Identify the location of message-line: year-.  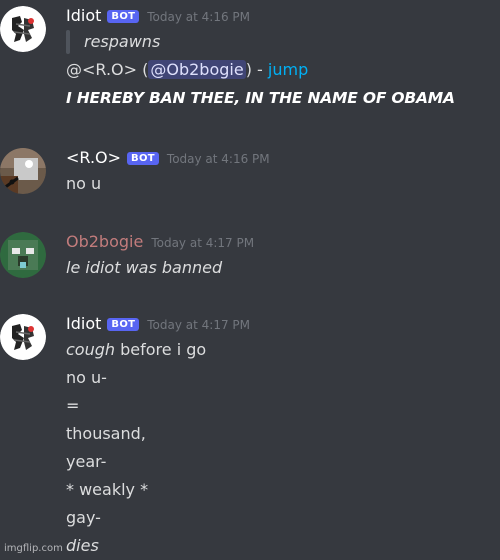
(86, 461).